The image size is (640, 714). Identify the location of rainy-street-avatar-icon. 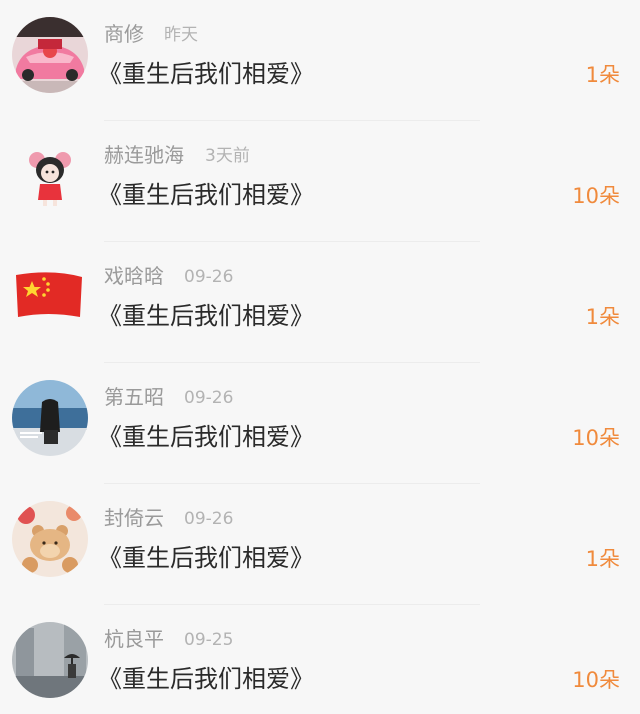
(50, 660).